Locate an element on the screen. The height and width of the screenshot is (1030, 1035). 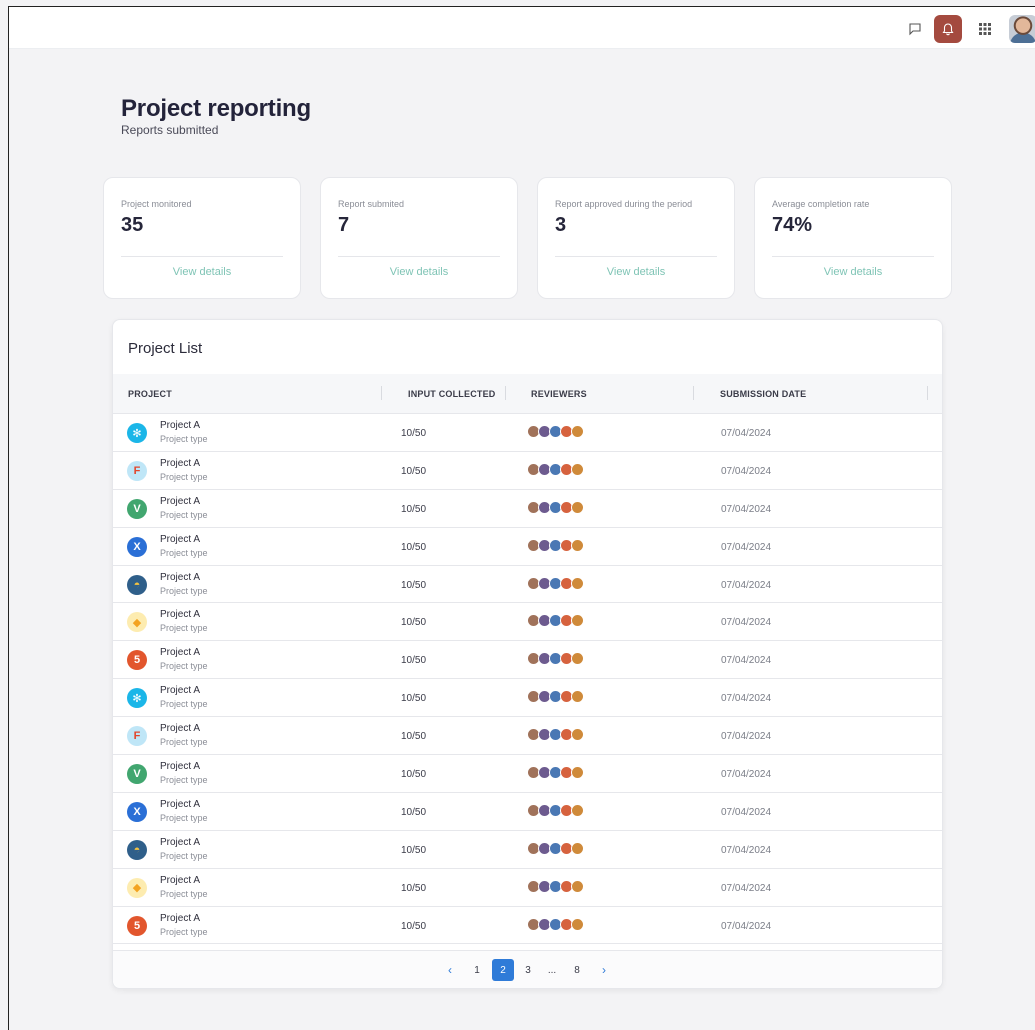
vue-icon: V is located at coordinates (137, 508).